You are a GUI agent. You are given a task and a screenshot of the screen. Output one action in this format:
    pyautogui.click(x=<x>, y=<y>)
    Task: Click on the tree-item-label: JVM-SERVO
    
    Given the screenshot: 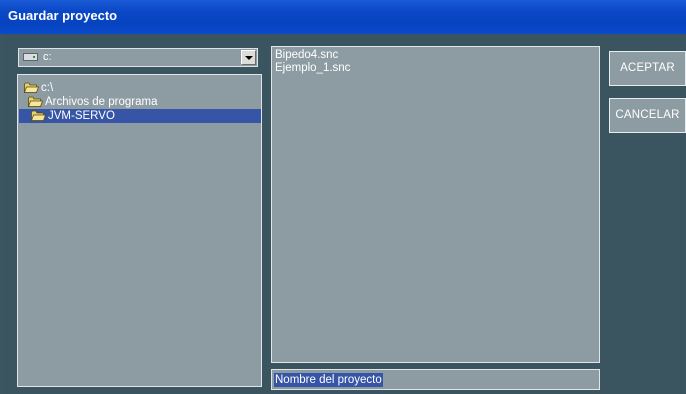 What is the action you would take?
    pyautogui.click(x=81, y=116)
    